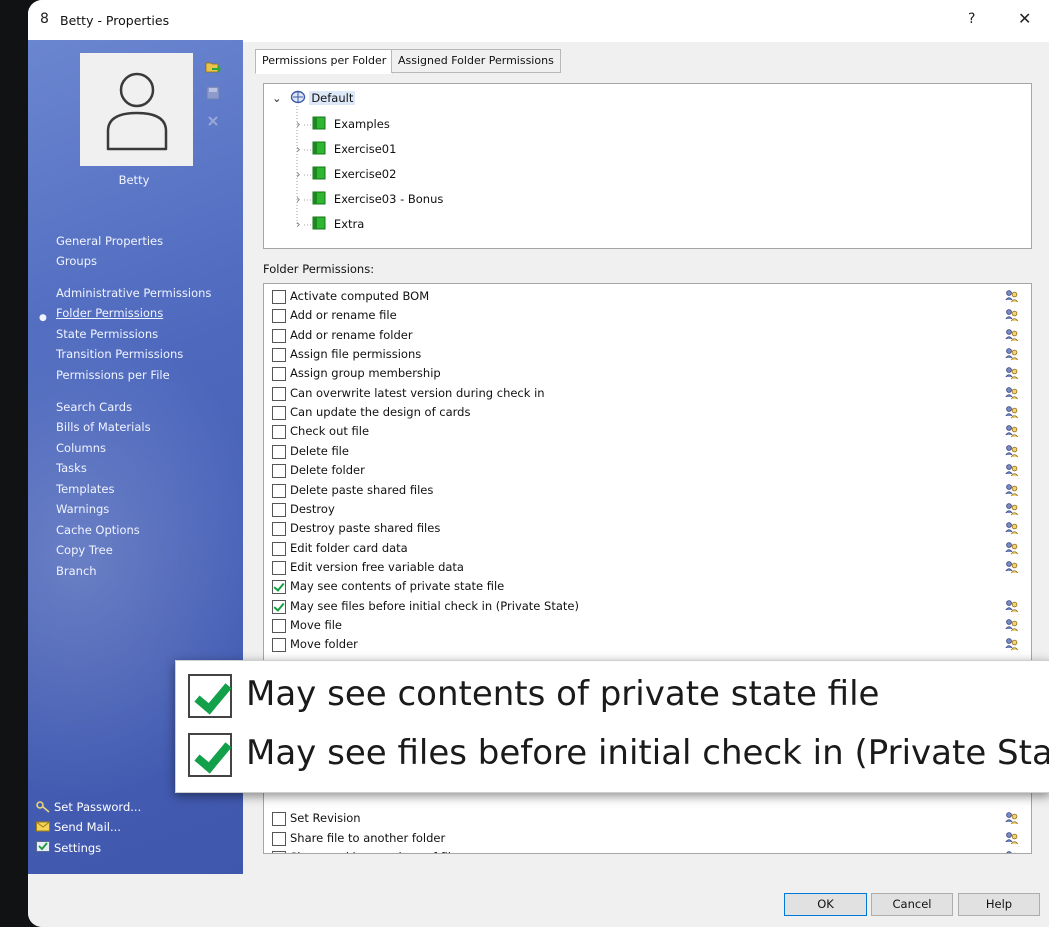  I want to click on permission-row: Destroy paste shared files, so click(649, 528).